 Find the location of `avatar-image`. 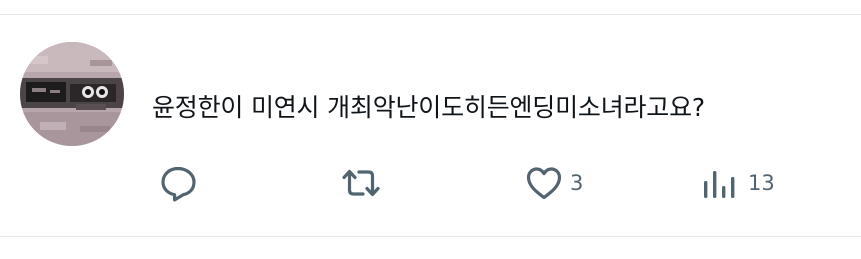

avatar-image is located at coordinates (72, 94).